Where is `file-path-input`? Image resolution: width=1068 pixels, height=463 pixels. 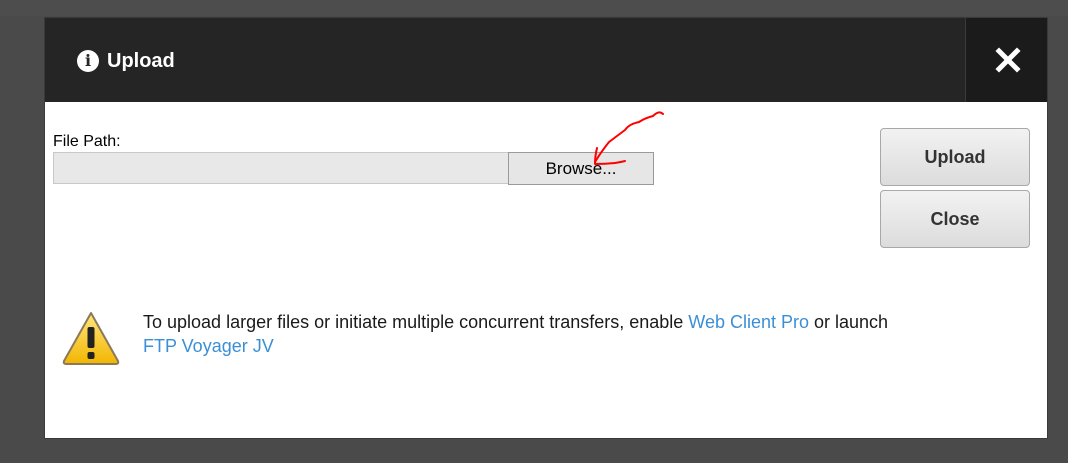 file-path-input is located at coordinates (283, 168).